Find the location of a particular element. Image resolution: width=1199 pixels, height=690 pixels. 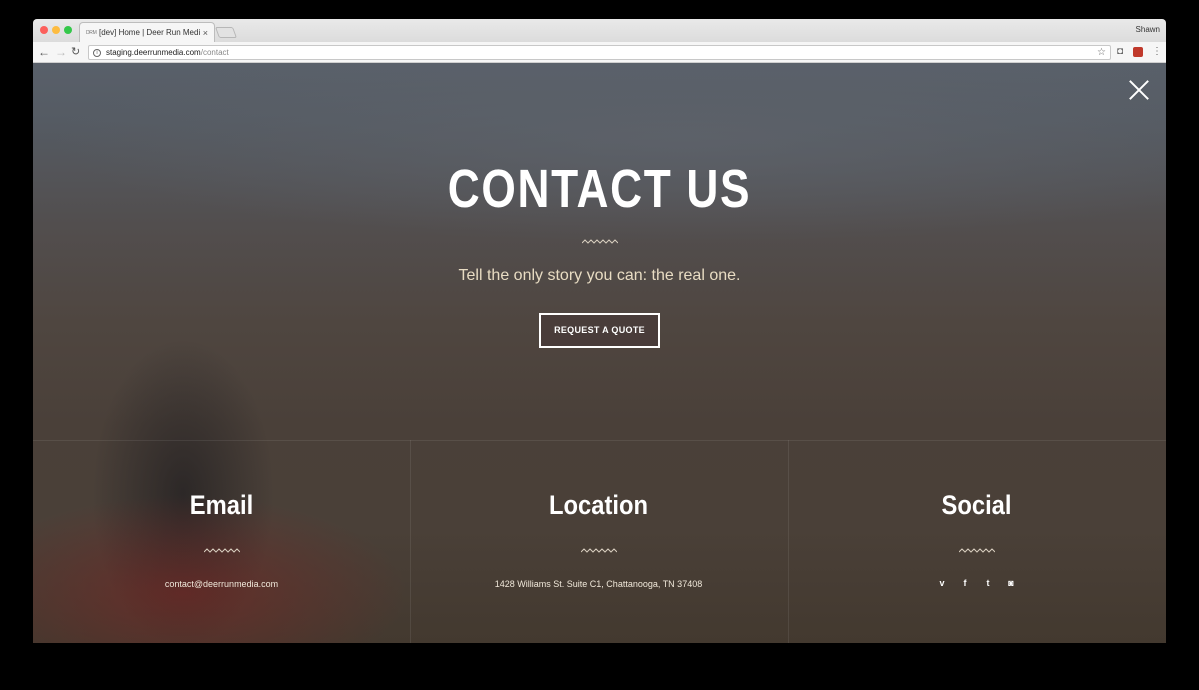

twitter-icon: t is located at coordinates (988, 583).